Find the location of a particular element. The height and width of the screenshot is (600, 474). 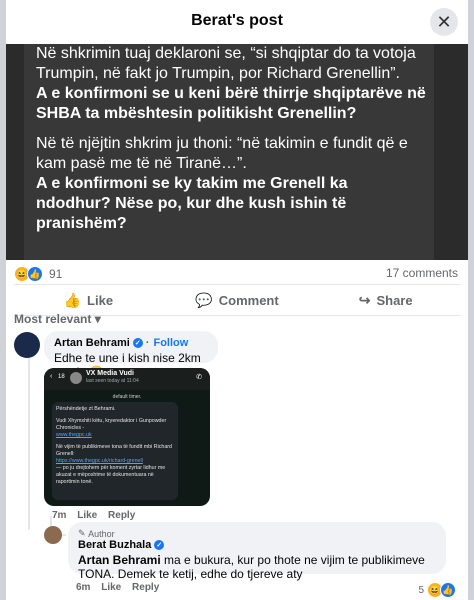

author-badge-icon: ✎ is located at coordinates (82, 533).